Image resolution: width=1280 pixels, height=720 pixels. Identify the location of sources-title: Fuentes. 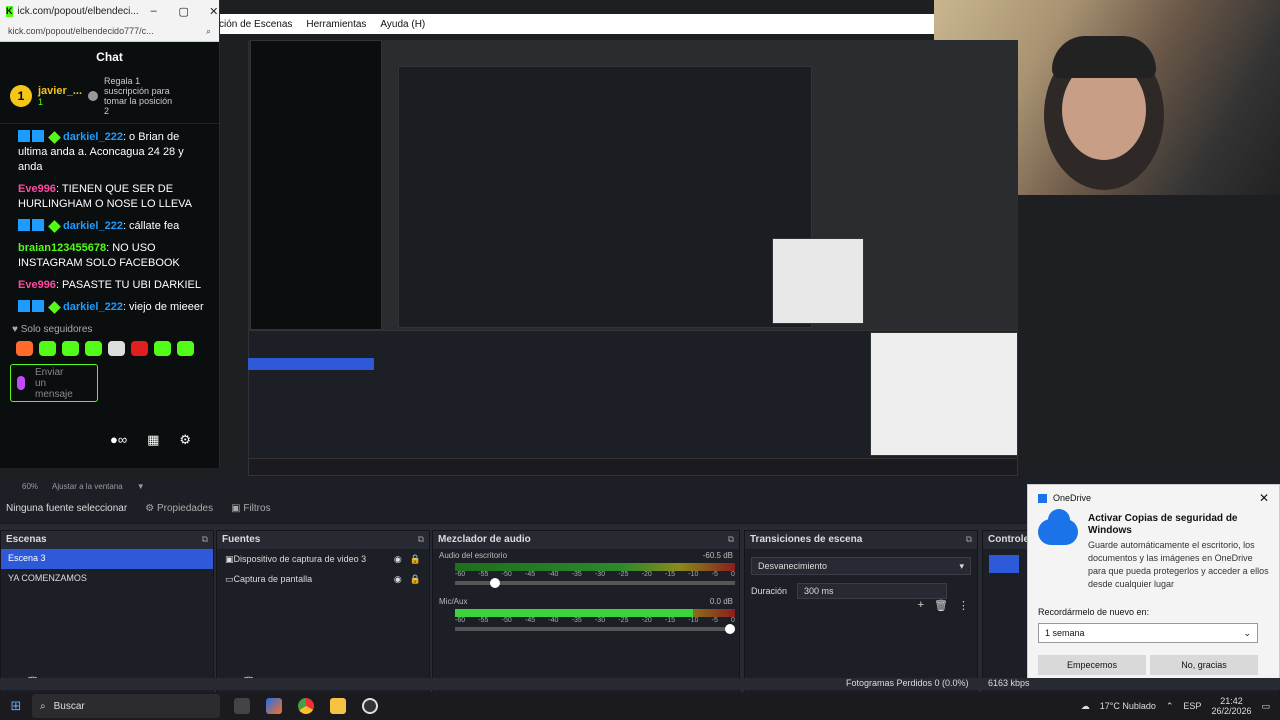
(241, 539).